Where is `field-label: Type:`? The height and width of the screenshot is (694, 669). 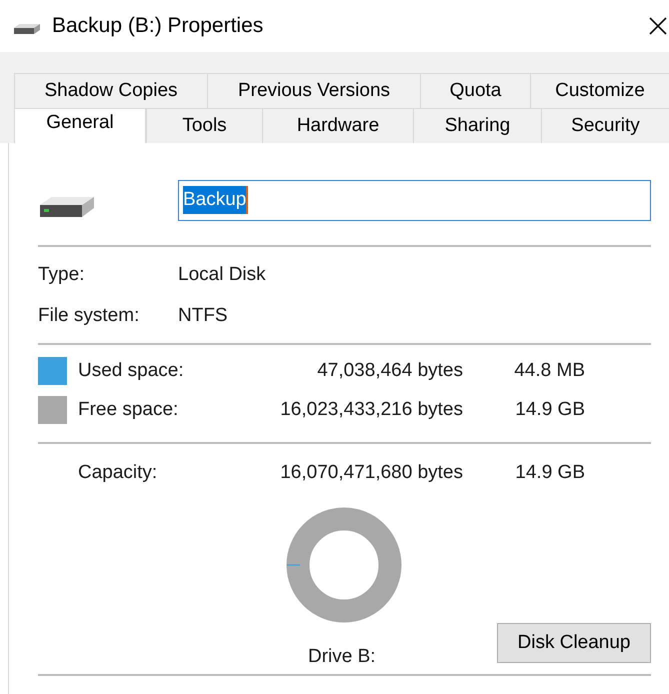
field-label: Type: is located at coordinates (62, 275).